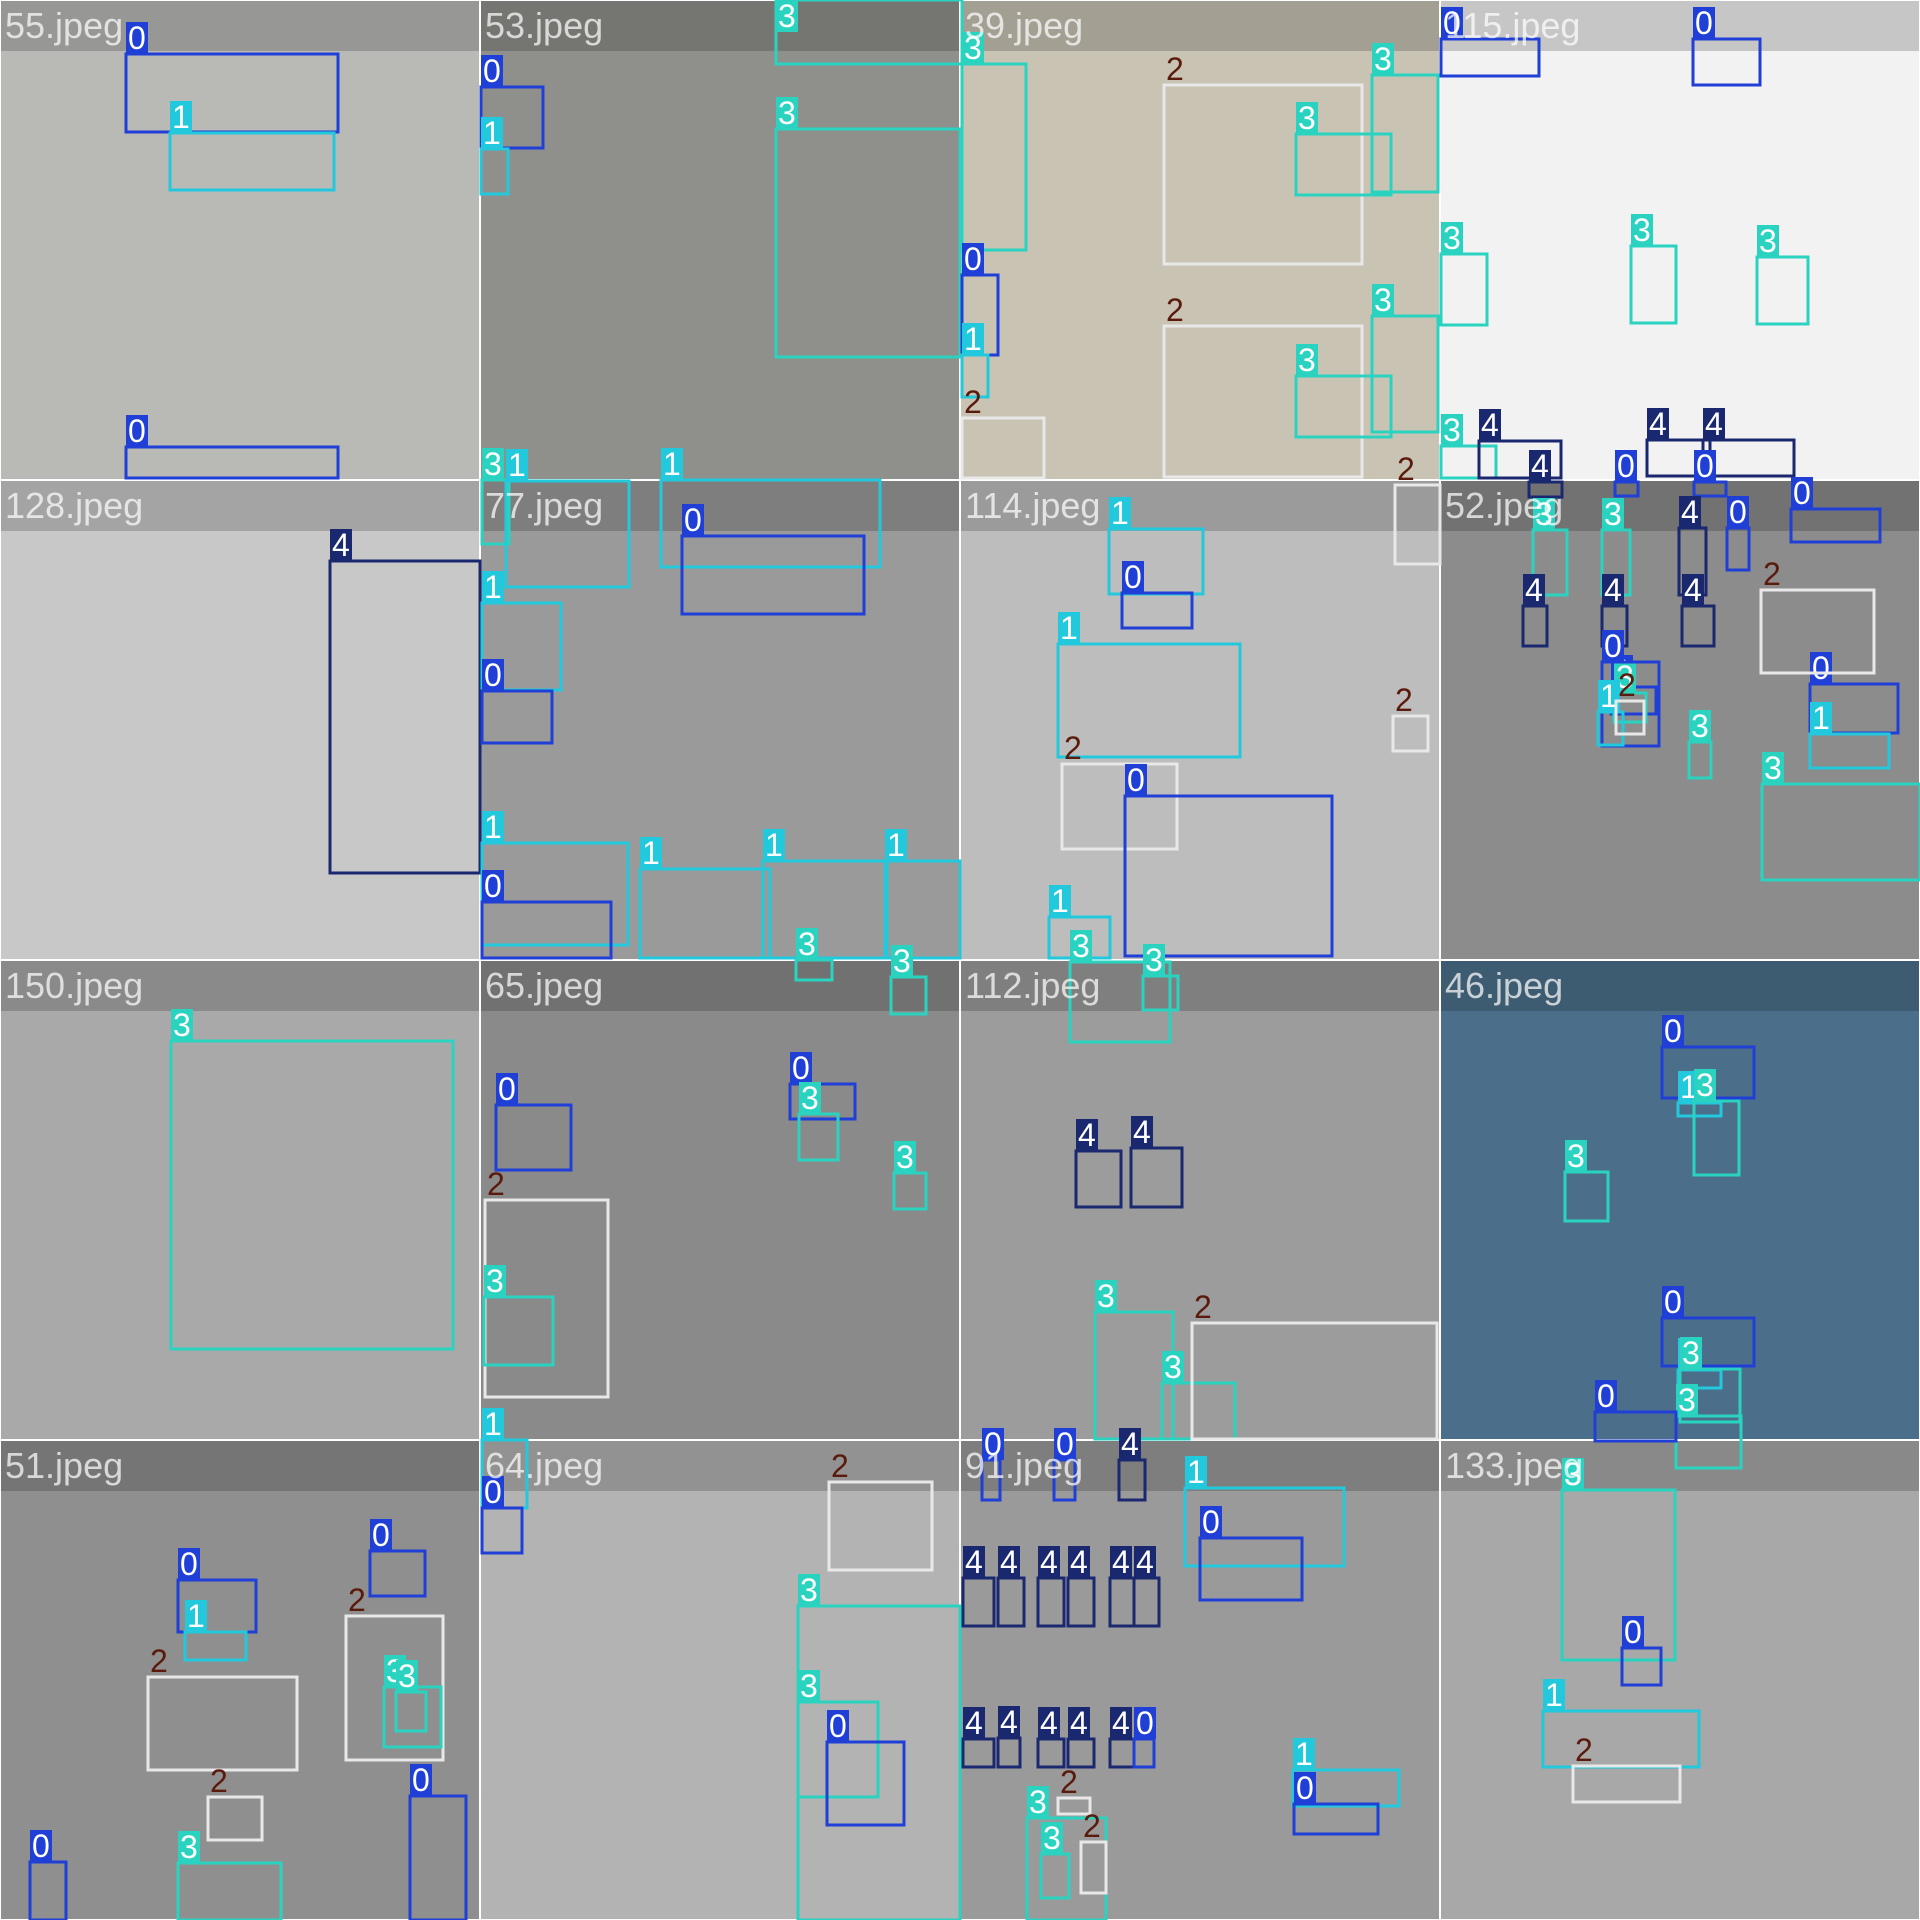  Describe the element at coordinates (1024, 25) in the screenshot. I see `tile-filename: 39.jpeg` at that location.